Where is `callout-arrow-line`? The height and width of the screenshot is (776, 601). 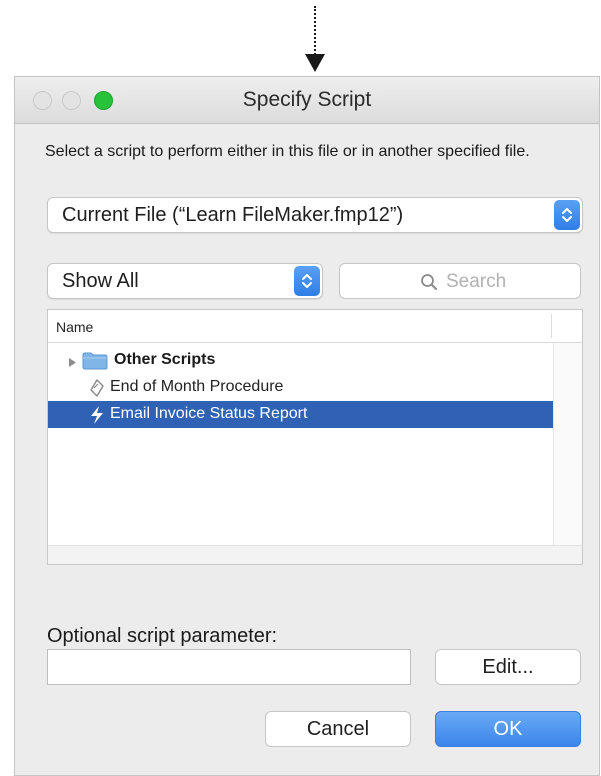 callout-arrow-line is located at coordinates (315, 32).